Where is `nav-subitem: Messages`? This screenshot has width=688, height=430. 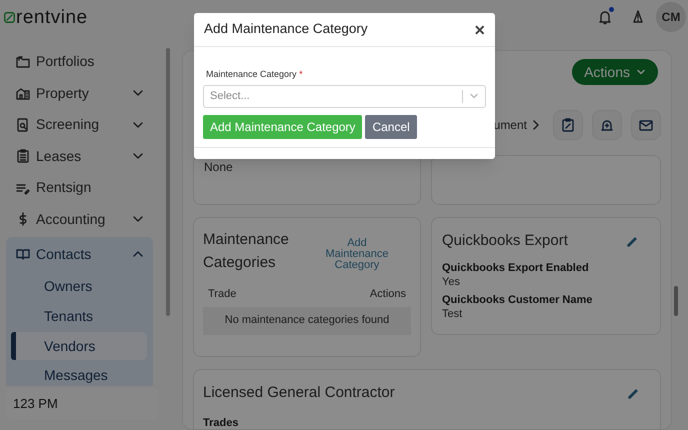
nav-subitem: Messages is located at coordinates (79, 374).